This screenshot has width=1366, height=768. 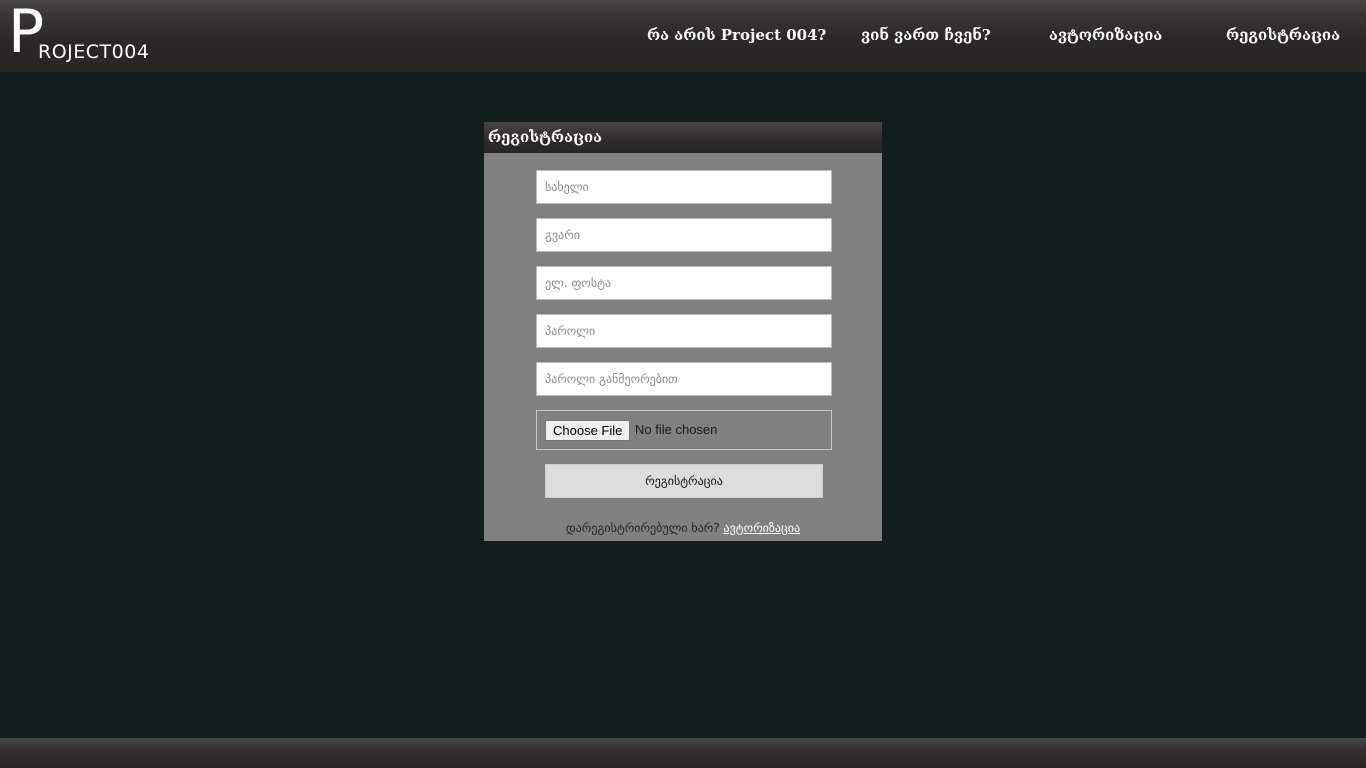 I want to click on nav-item-register: რეგისტრაცია, so click(x=1283, y=35).